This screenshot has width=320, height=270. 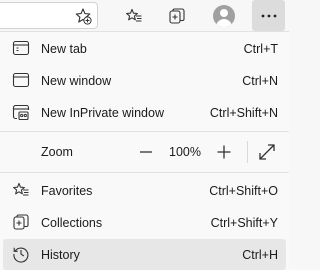 I want to click on favorites-button, so click(x=134, y=15).